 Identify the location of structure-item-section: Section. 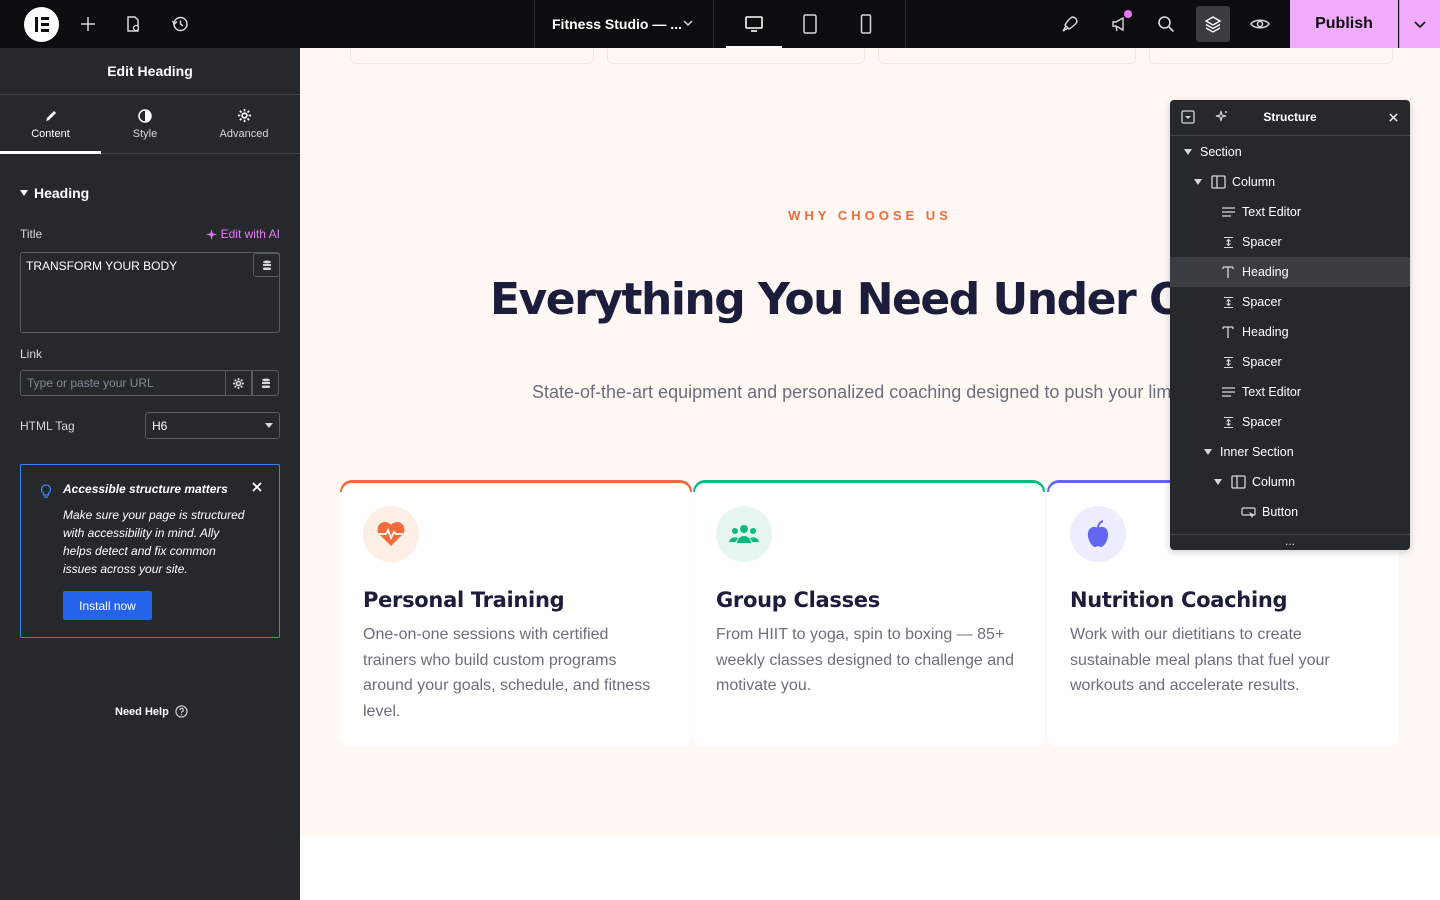
(1290, 152).